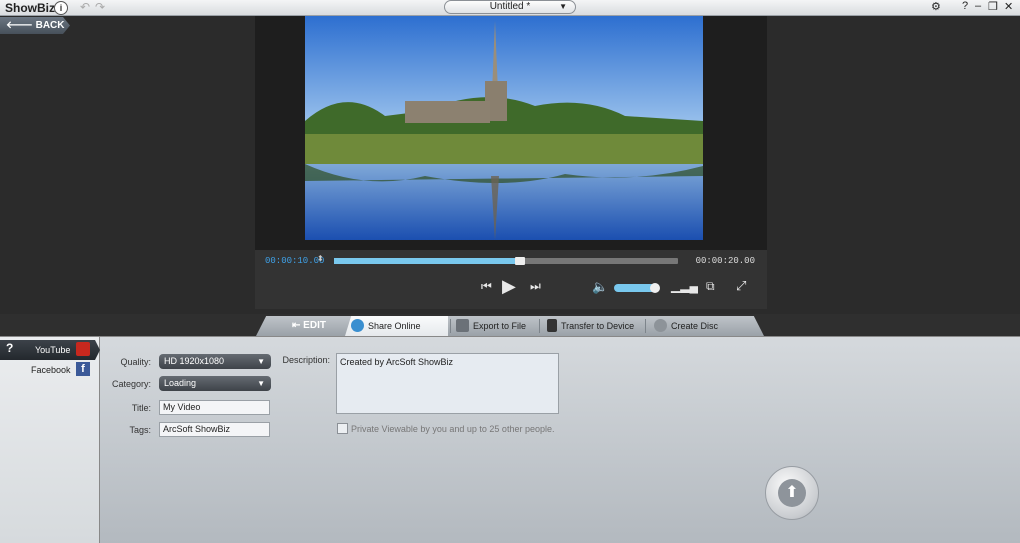  What do you see at coordinates (61, 8) in the screenshot?
I see `info-icon: i` at bounding box center [61, 8].